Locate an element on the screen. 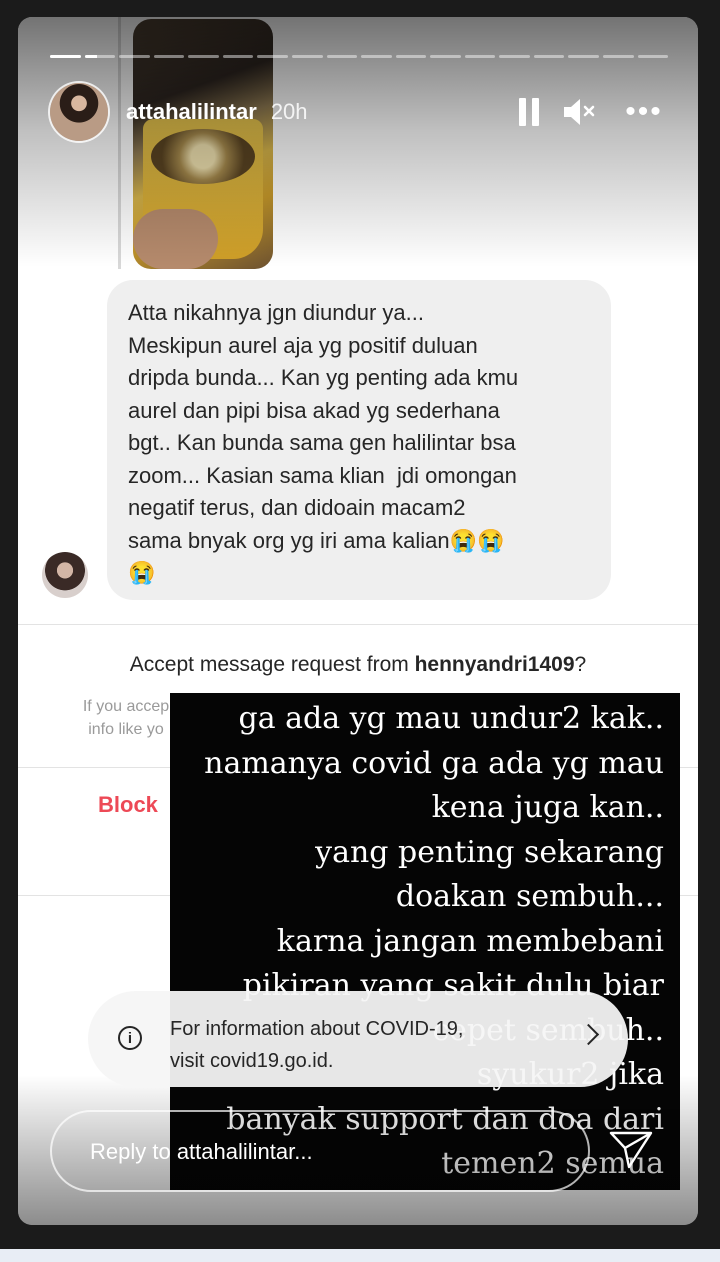  avatar is located at coordinates (79, 112).